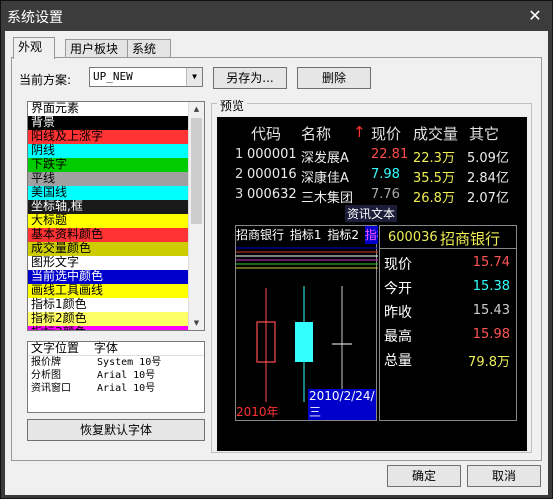  What do you see at coordinates (108, 109) in the screenshot?
I see `ui-elements-header: 界面元素` at bounding box center [108, 109].